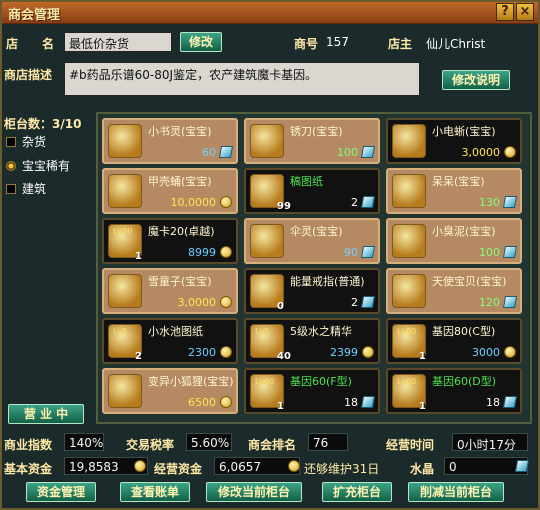  Describe the element at coordinates (454, 291) in the screenshot. I see `item-slot: 天使宝贝(宝宝) 120` at that location.